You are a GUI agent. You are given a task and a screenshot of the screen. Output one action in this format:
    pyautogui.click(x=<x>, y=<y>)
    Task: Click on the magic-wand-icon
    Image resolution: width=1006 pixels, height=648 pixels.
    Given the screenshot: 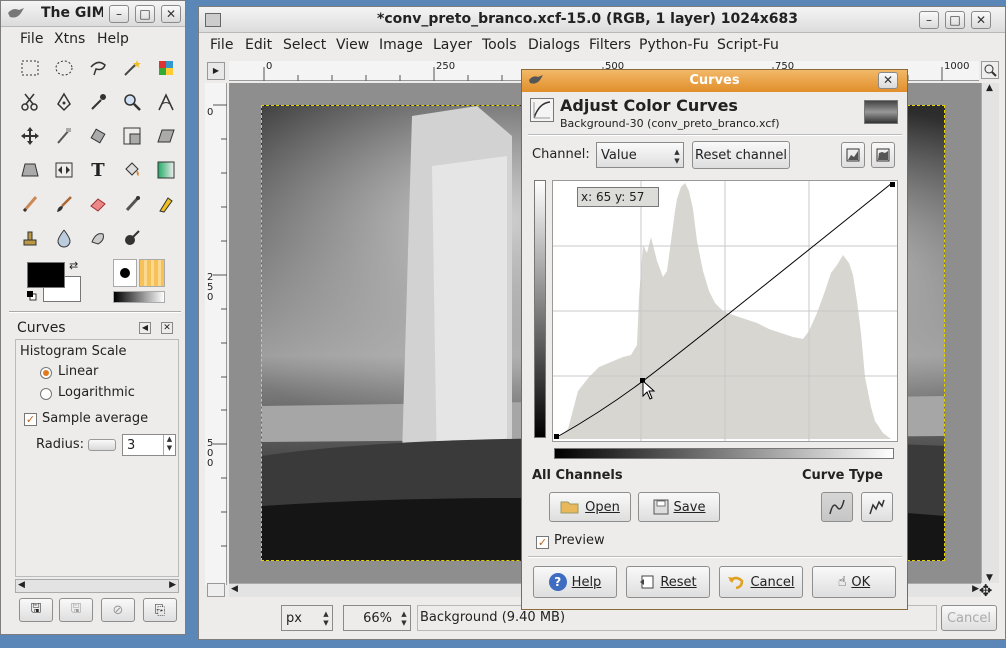 What is the action you would take?
    pyautogui.click(x=132, y=68)
    